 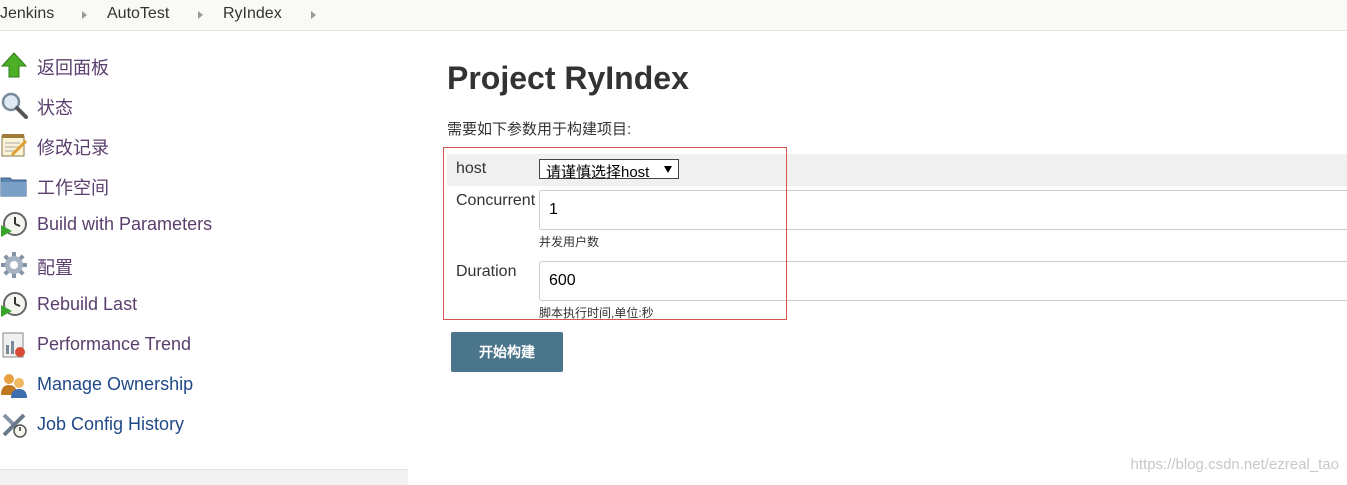 I want to click on sidebar-item-status: 状态, so click(x=130, y=105).